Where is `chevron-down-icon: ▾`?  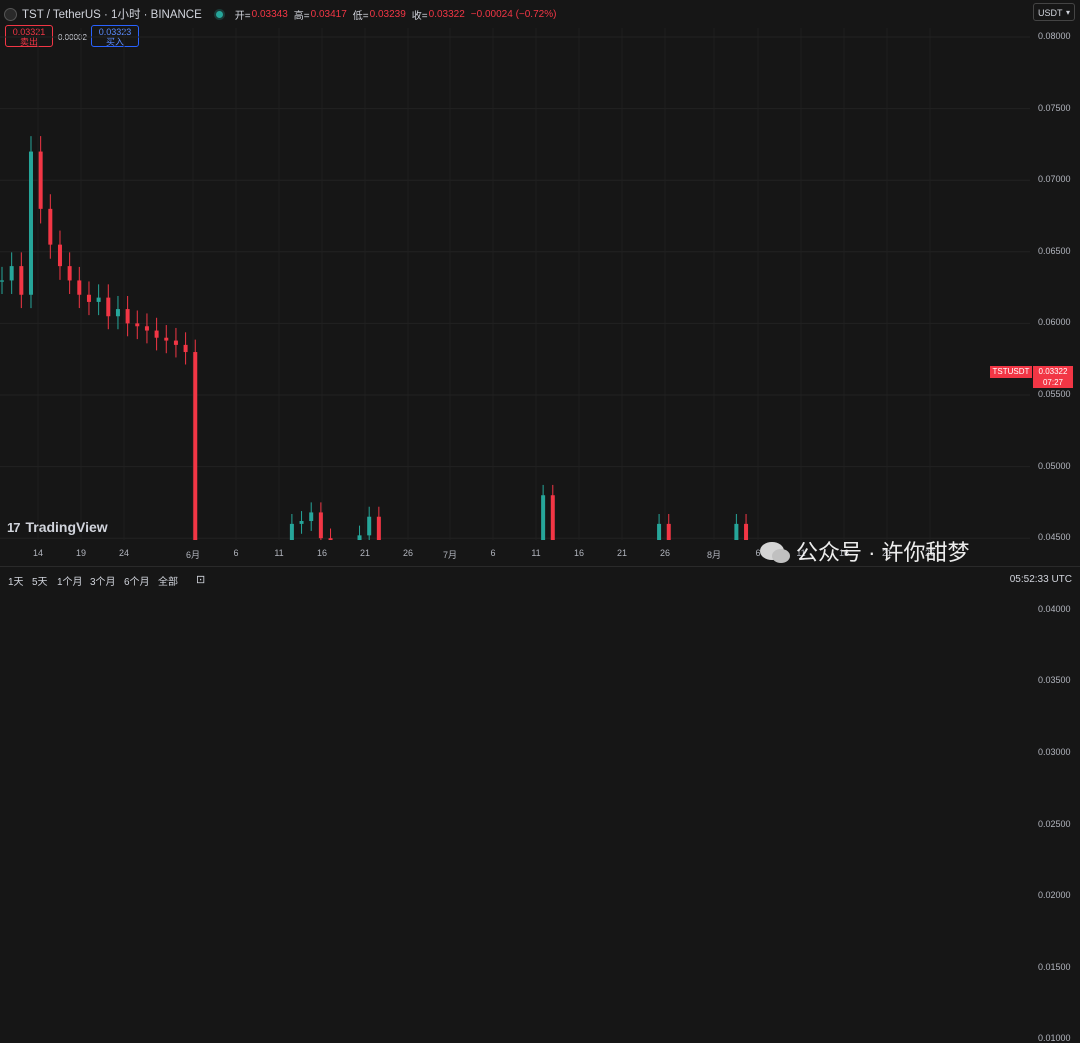 chevron-down-icon: ▾ is located at coordinates (1067, 12).